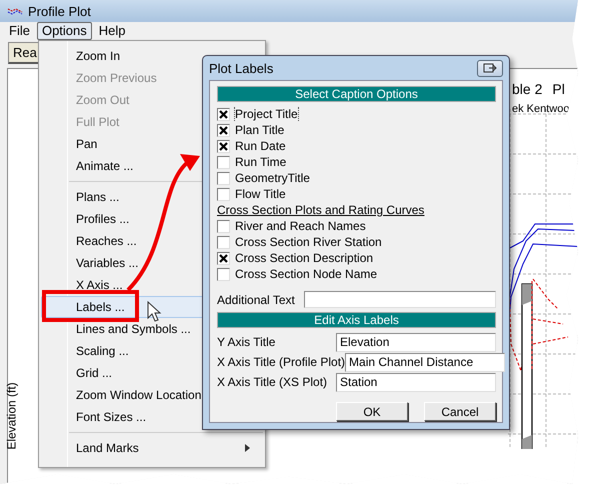  What do you see at coordinates (59, 11) in the screenshot?
I see `window-title: Profile Plot` at bounding box center [59, 11].